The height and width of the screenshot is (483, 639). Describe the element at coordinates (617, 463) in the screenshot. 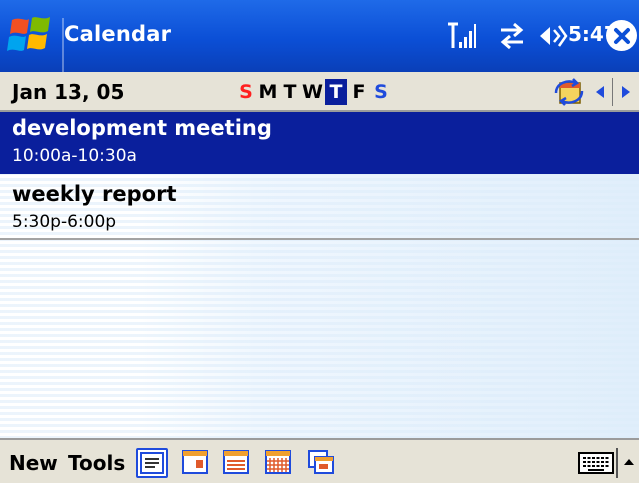

I see `input-separator` at that location.